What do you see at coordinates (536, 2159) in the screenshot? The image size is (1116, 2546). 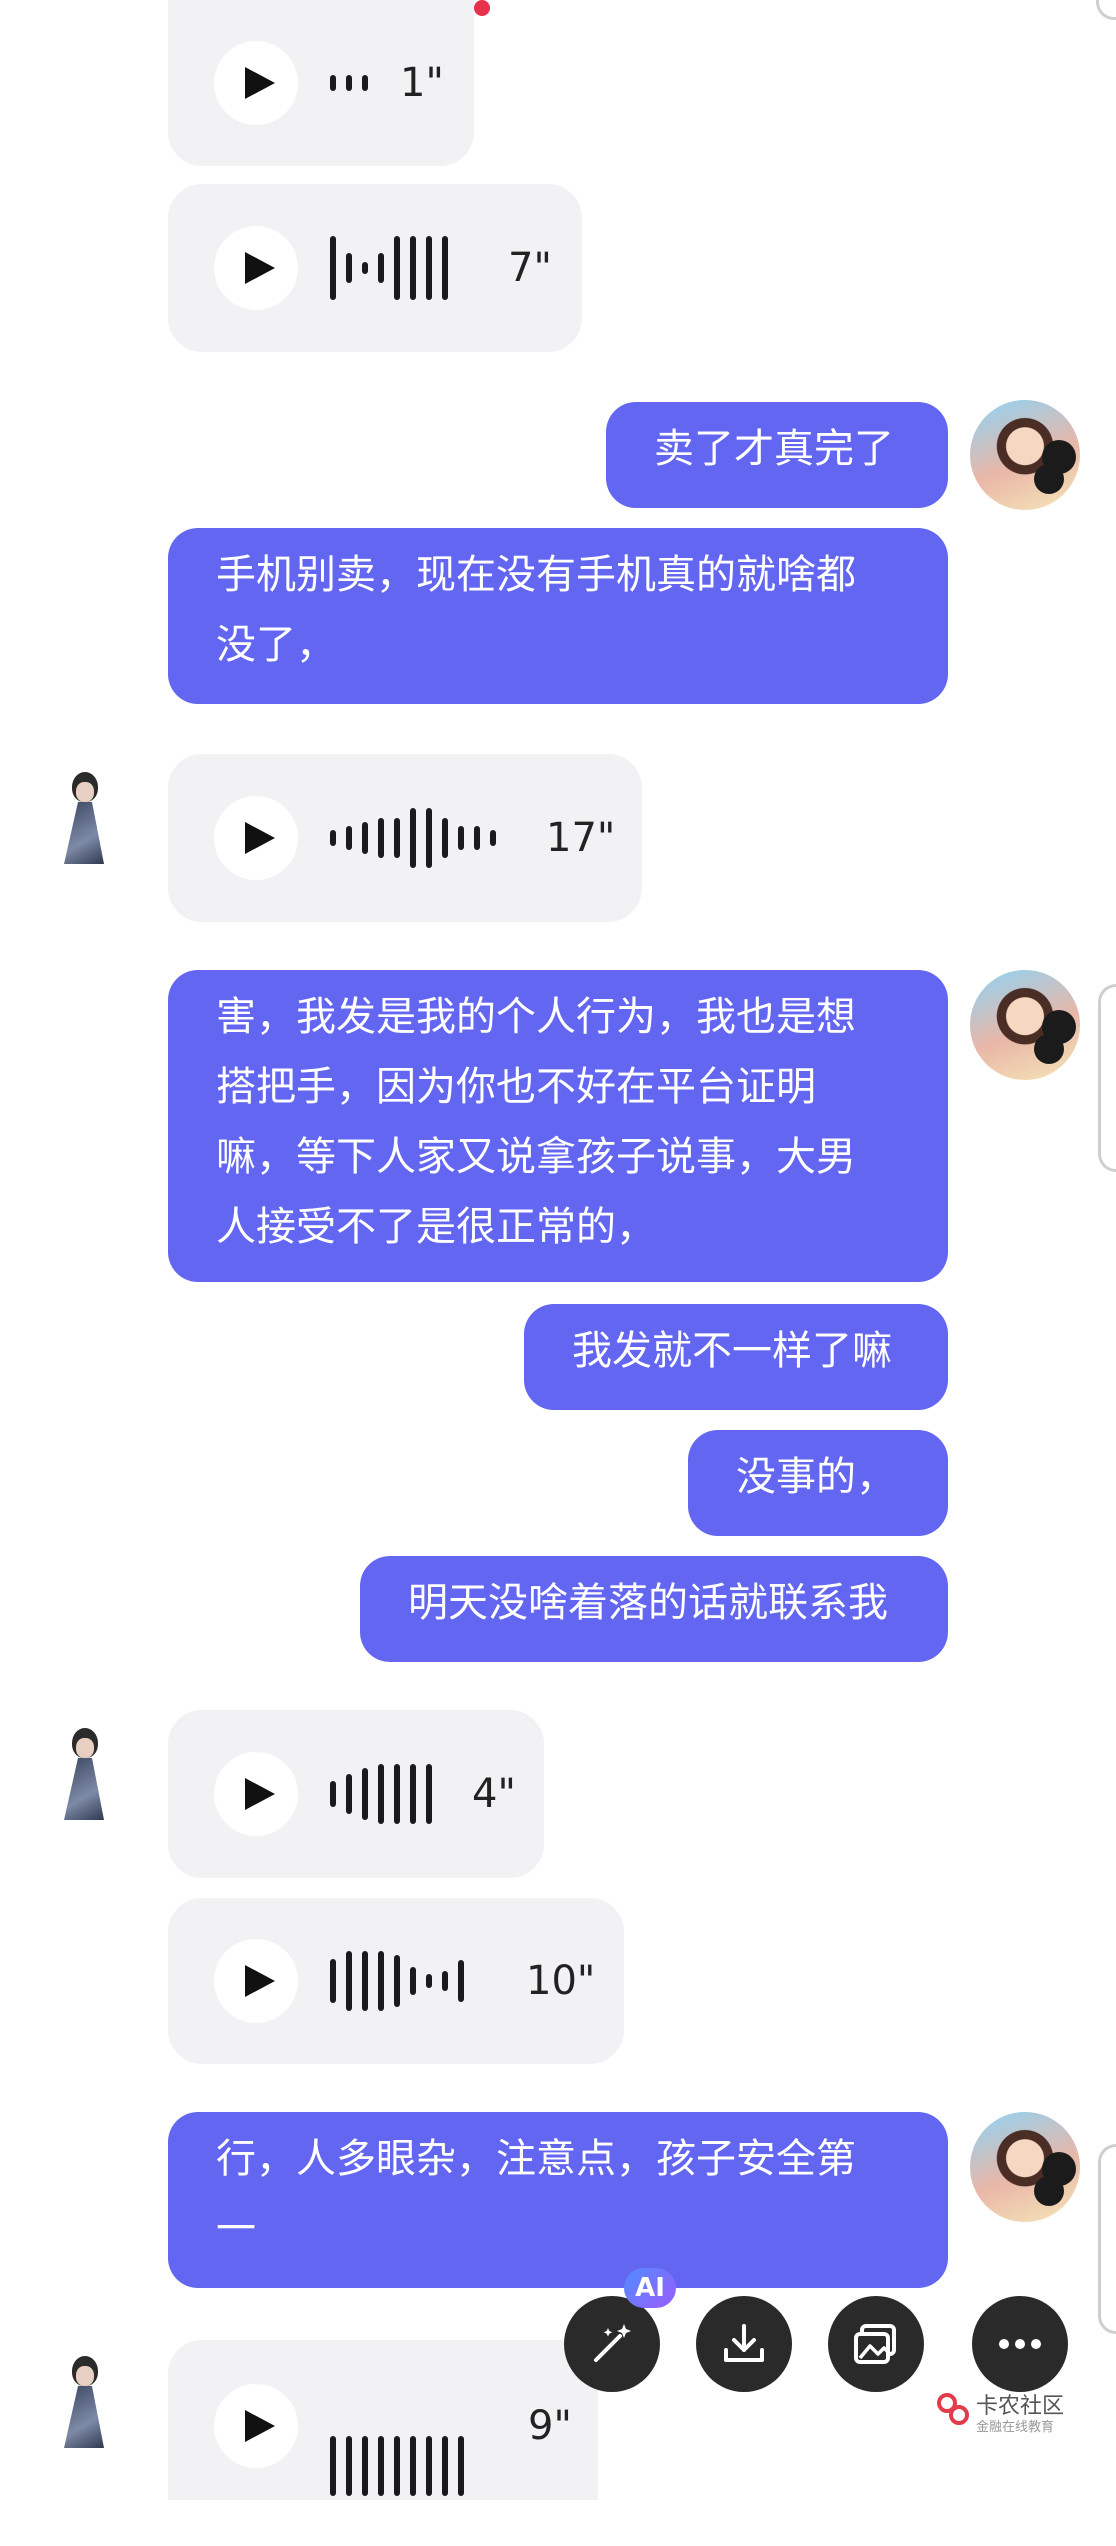 I see `message-text: 行，人多眼杂，注意点，孩子安全第` at bounding box center [536, 2159].